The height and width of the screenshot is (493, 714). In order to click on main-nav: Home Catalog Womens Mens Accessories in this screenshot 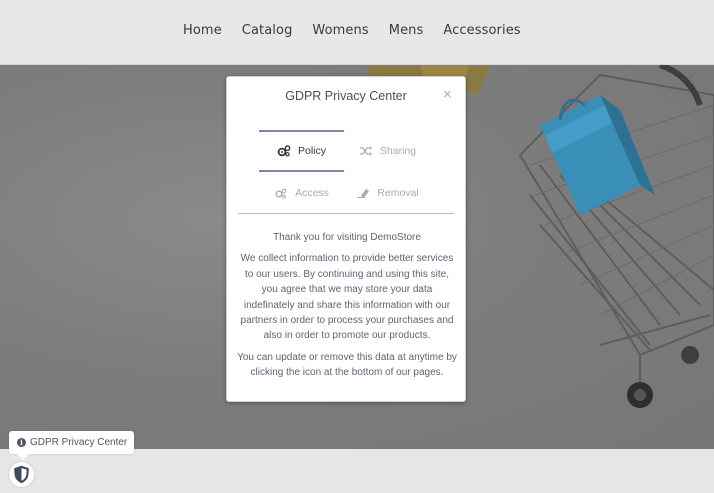, I will do `click(362, 30)`.